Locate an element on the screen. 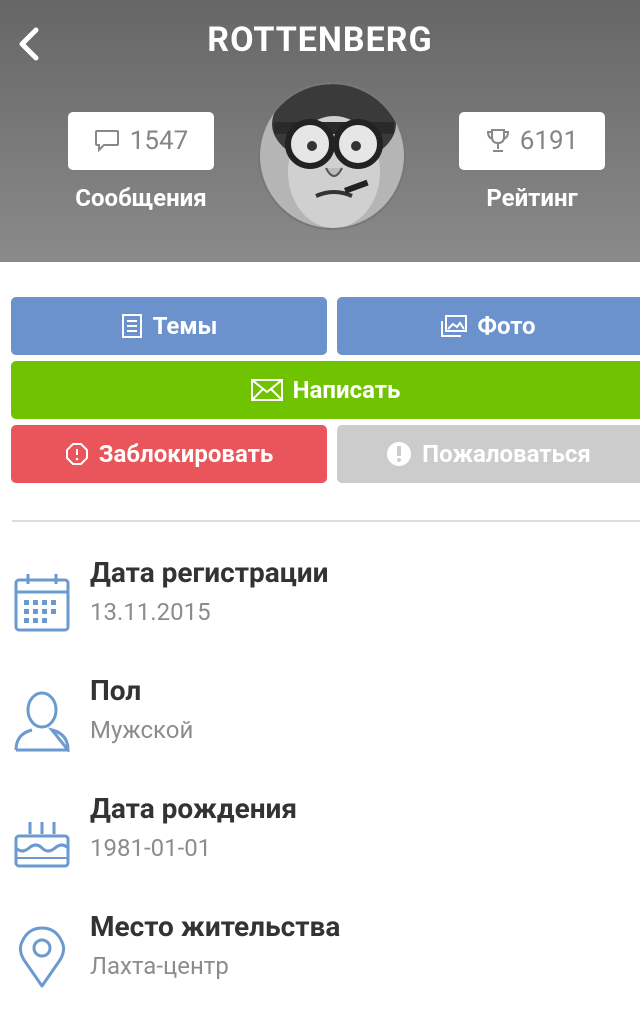 Image resolution: width=640 pixels, height=1025 pixels. page-title: ROTTENBERG is located at coordinates (320, 40).